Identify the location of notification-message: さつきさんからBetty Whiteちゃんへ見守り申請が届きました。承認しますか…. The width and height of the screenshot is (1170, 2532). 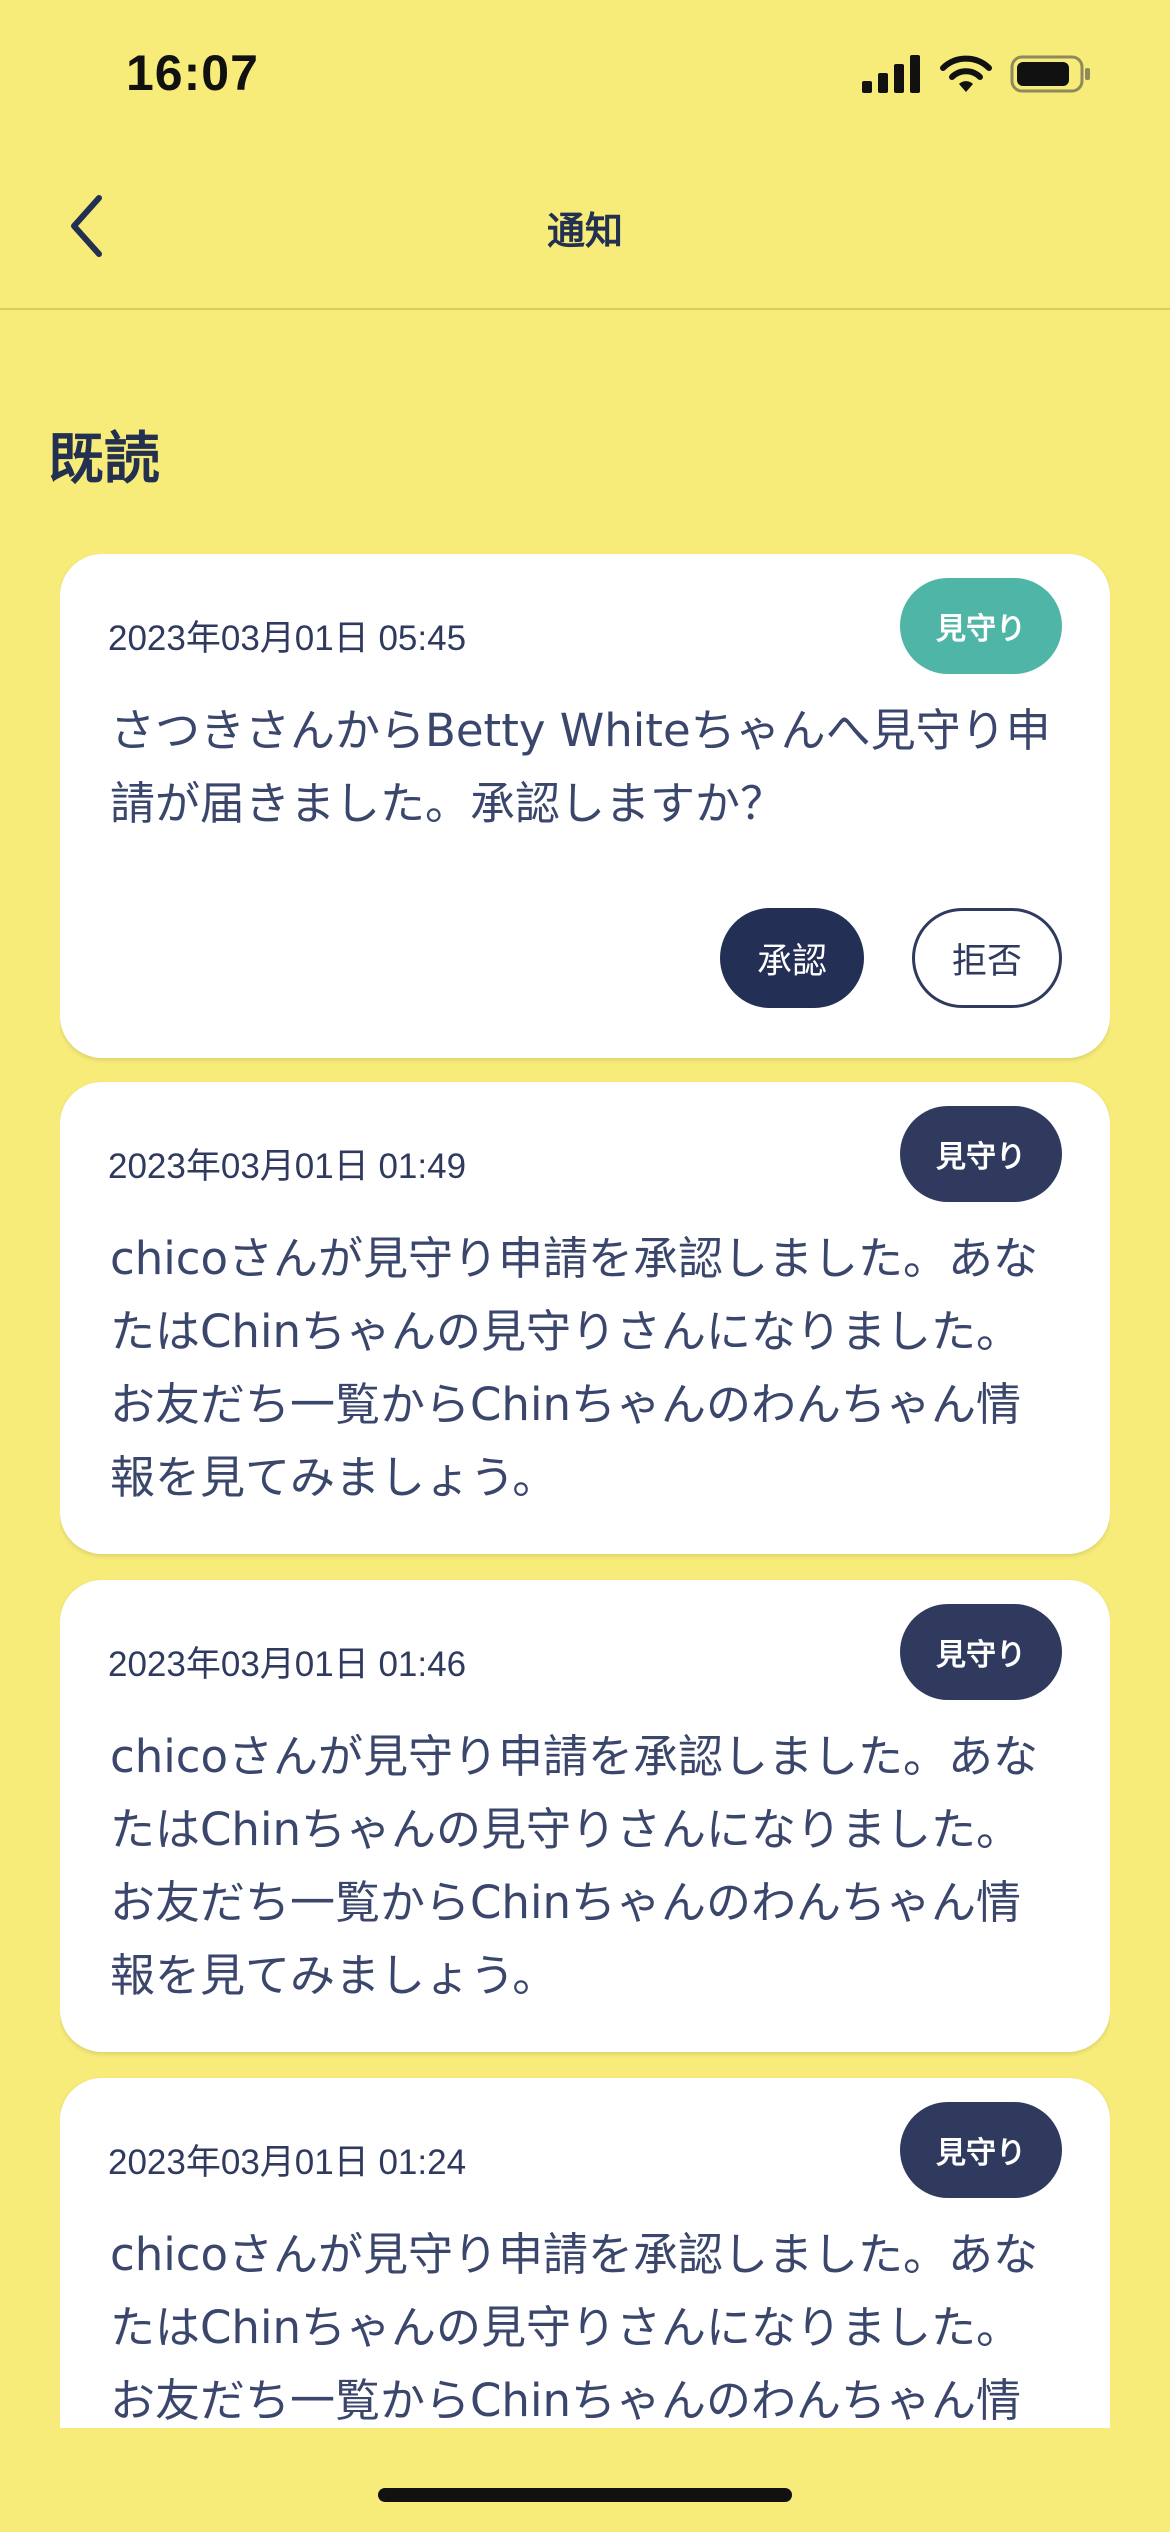
(580, 767).